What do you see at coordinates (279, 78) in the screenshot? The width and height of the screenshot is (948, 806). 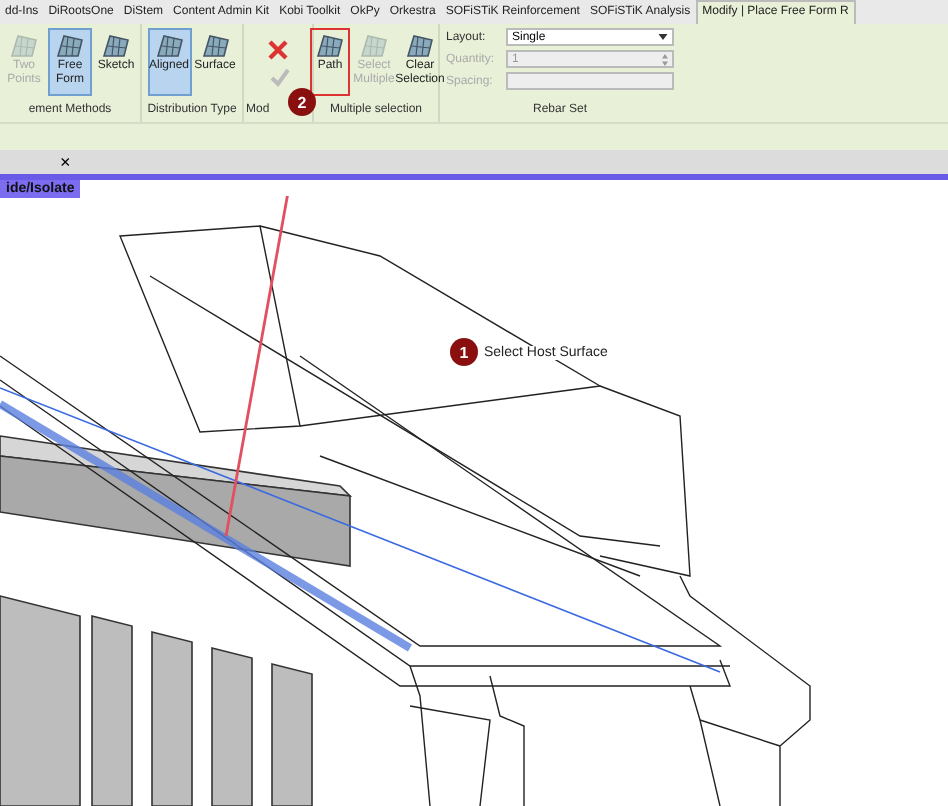 I see `check-icon` at bounding box center [279, 78].